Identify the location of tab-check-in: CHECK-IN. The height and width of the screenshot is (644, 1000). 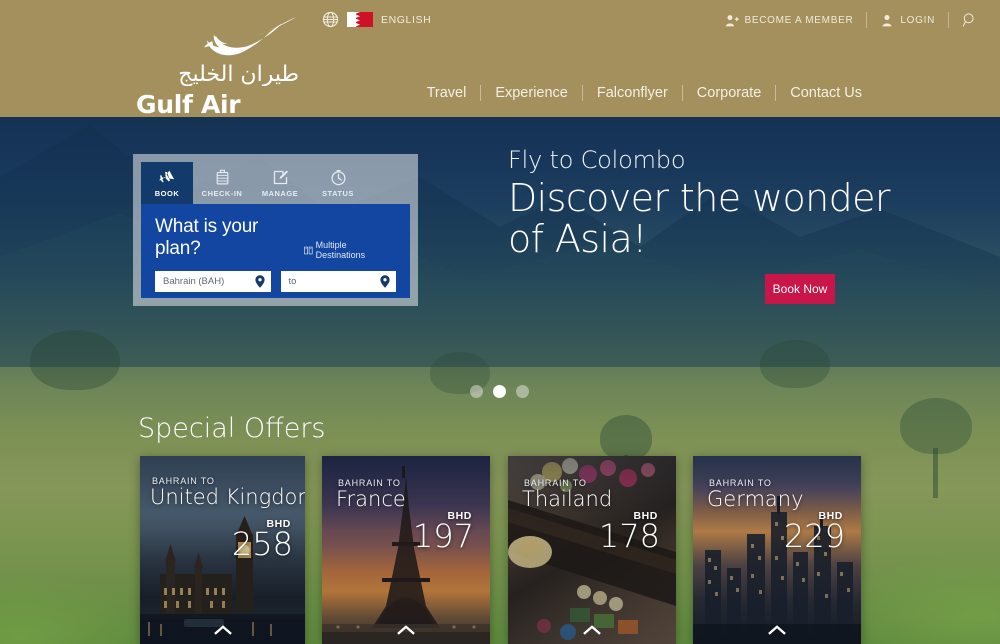
(222, 183).